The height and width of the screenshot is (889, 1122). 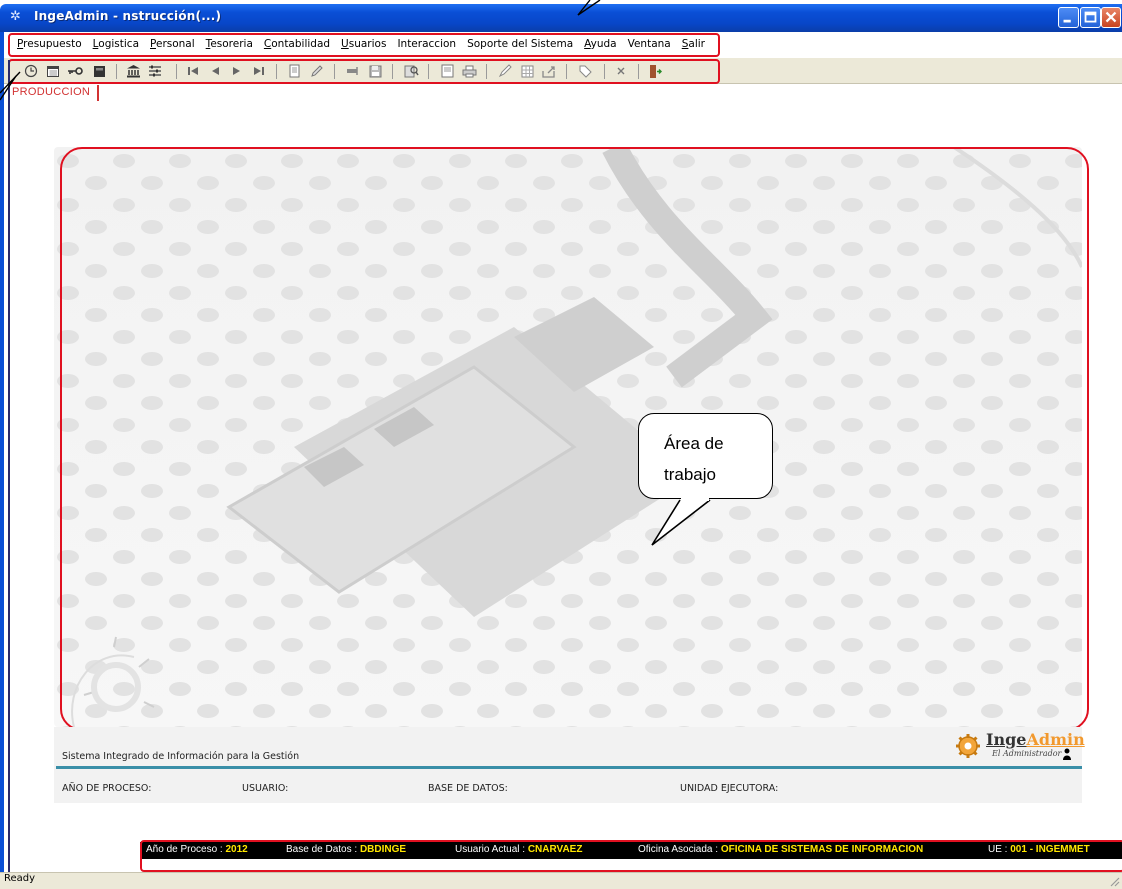 I want to click on info-ue: UE : 001 - INGEMMET, so click(x=1039, y=849).